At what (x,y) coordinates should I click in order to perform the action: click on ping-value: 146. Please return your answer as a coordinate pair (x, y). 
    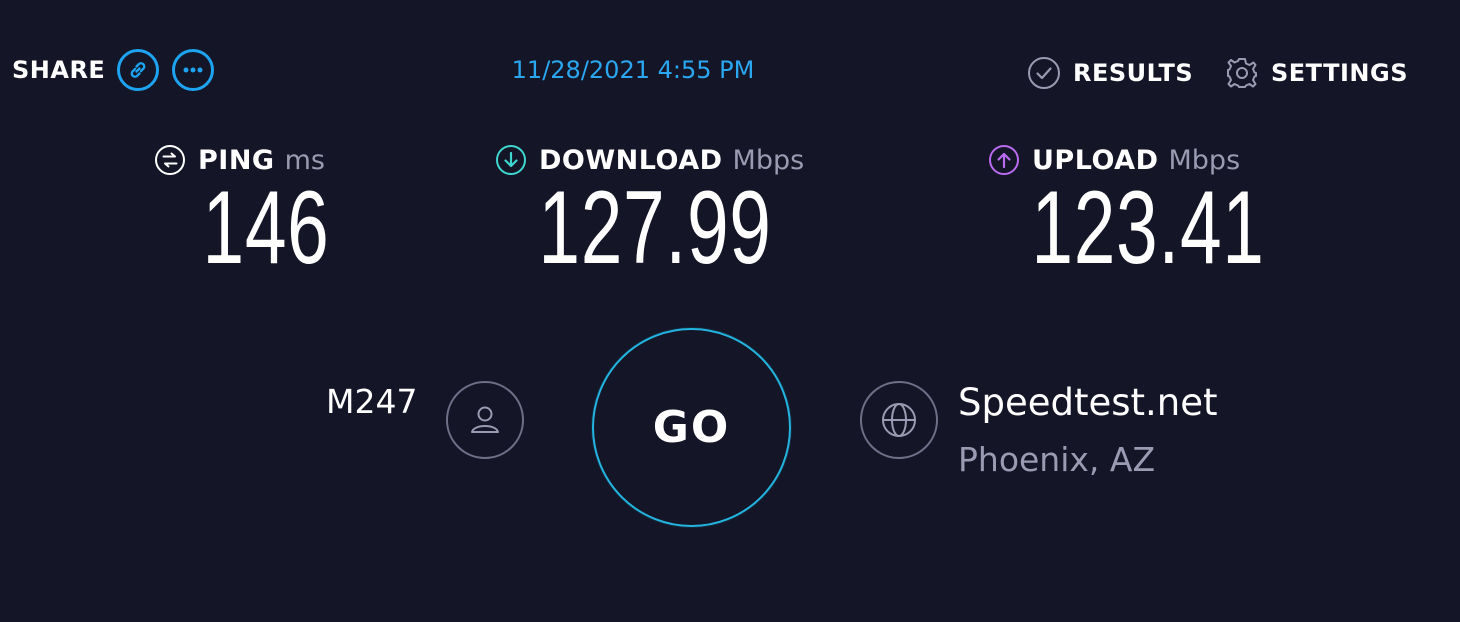
    Looking at the image, I should click on (266, 228).